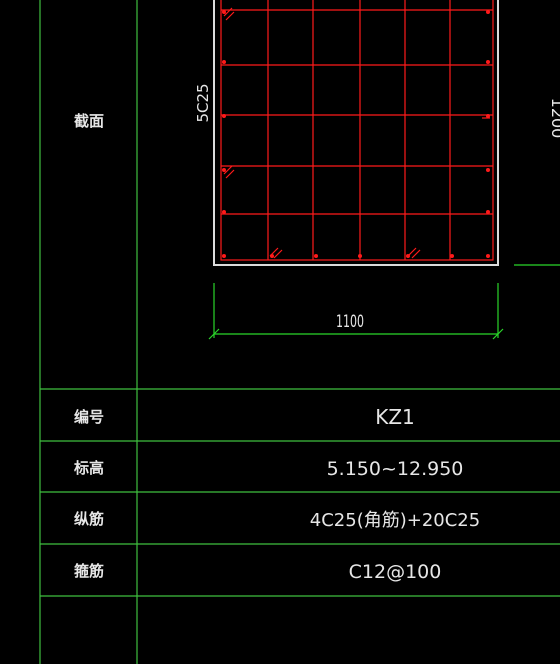  What do you see at coordinates (395, 469) in the screenshot?
I see `row-value-elevation: 5.150~12.950` at bounding box center [395, 469].